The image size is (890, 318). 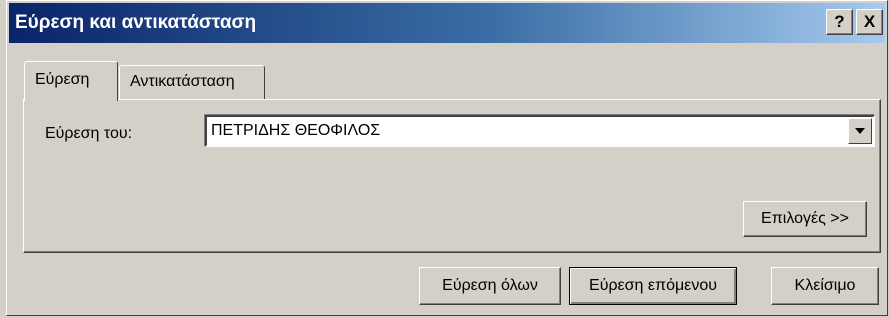 What do you see at coordinates (869, 22) in the screenshot?
I see `close-window-button: X` at bounding box center [869, 22].